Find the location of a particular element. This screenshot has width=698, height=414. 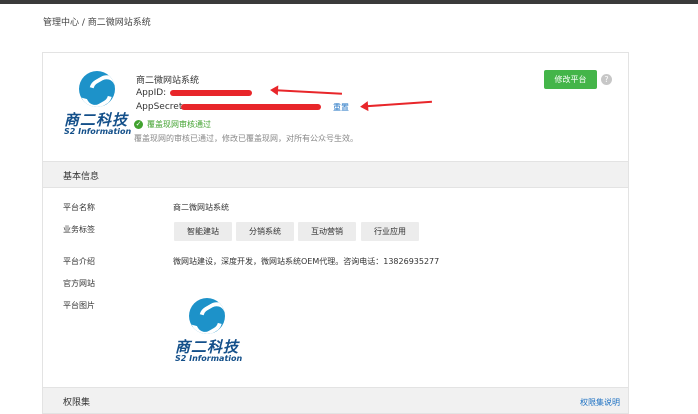

tag-item: 分销系统 is located at coordinates (265, 231).